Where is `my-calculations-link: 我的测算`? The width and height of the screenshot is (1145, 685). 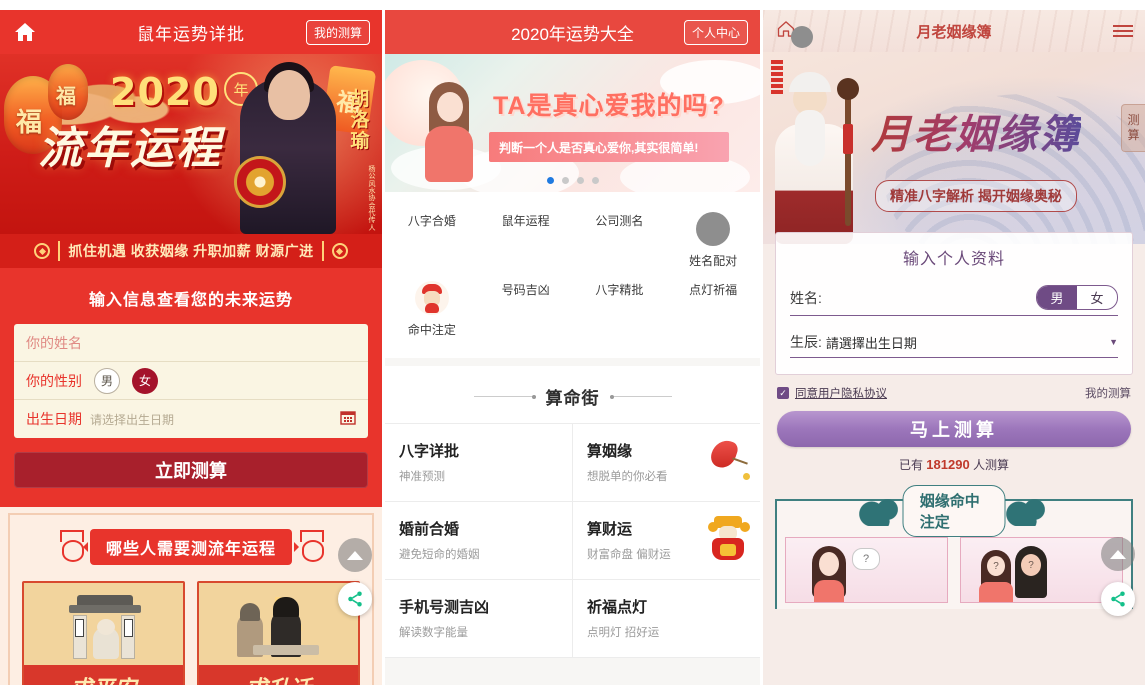 my-calculations-link: 我的测算 is located at coordinates (1108, 393).